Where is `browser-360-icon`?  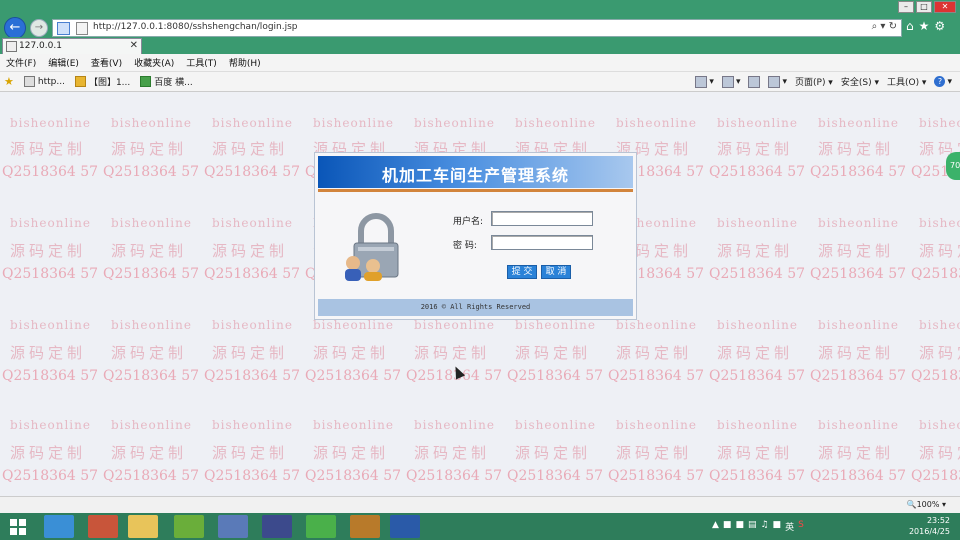
browser-360-icon is located at coordinates (321, 526).